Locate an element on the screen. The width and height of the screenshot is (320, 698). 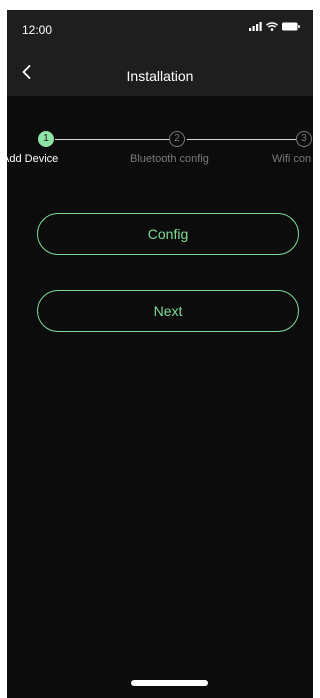
page-title: Installation is located at coordinates (160, 76).